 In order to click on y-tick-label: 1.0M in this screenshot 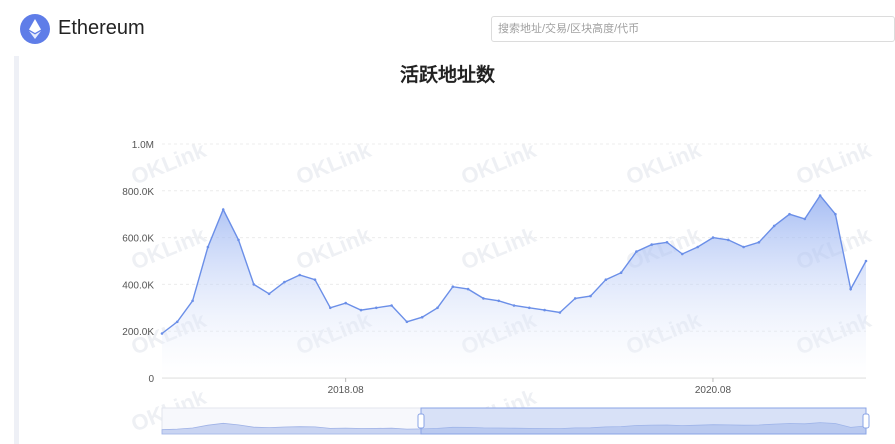, I will do `click(143, 145)`.